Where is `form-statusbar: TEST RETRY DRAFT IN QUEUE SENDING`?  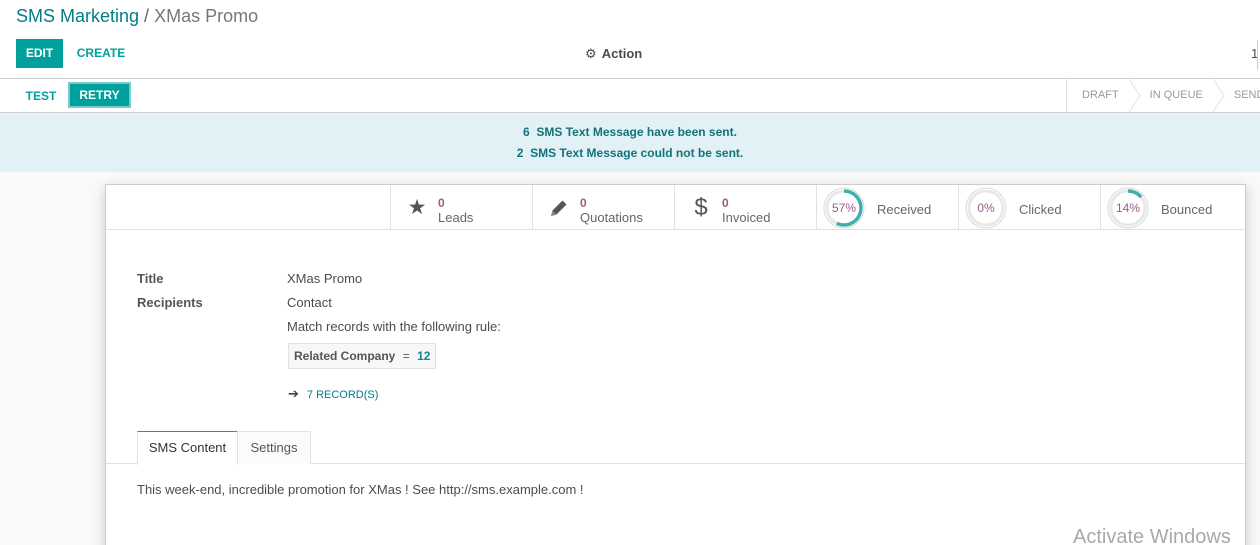
form-statusbar: TEST RETRY DRAFT IN QUEUE SENDING is located at coordinates (630, 96).